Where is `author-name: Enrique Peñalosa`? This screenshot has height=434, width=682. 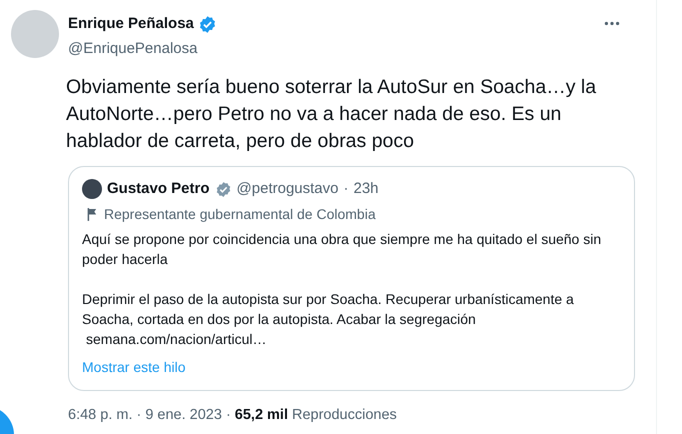 author-name: Enrique Peñalosa is located at coordinates (131, 24).